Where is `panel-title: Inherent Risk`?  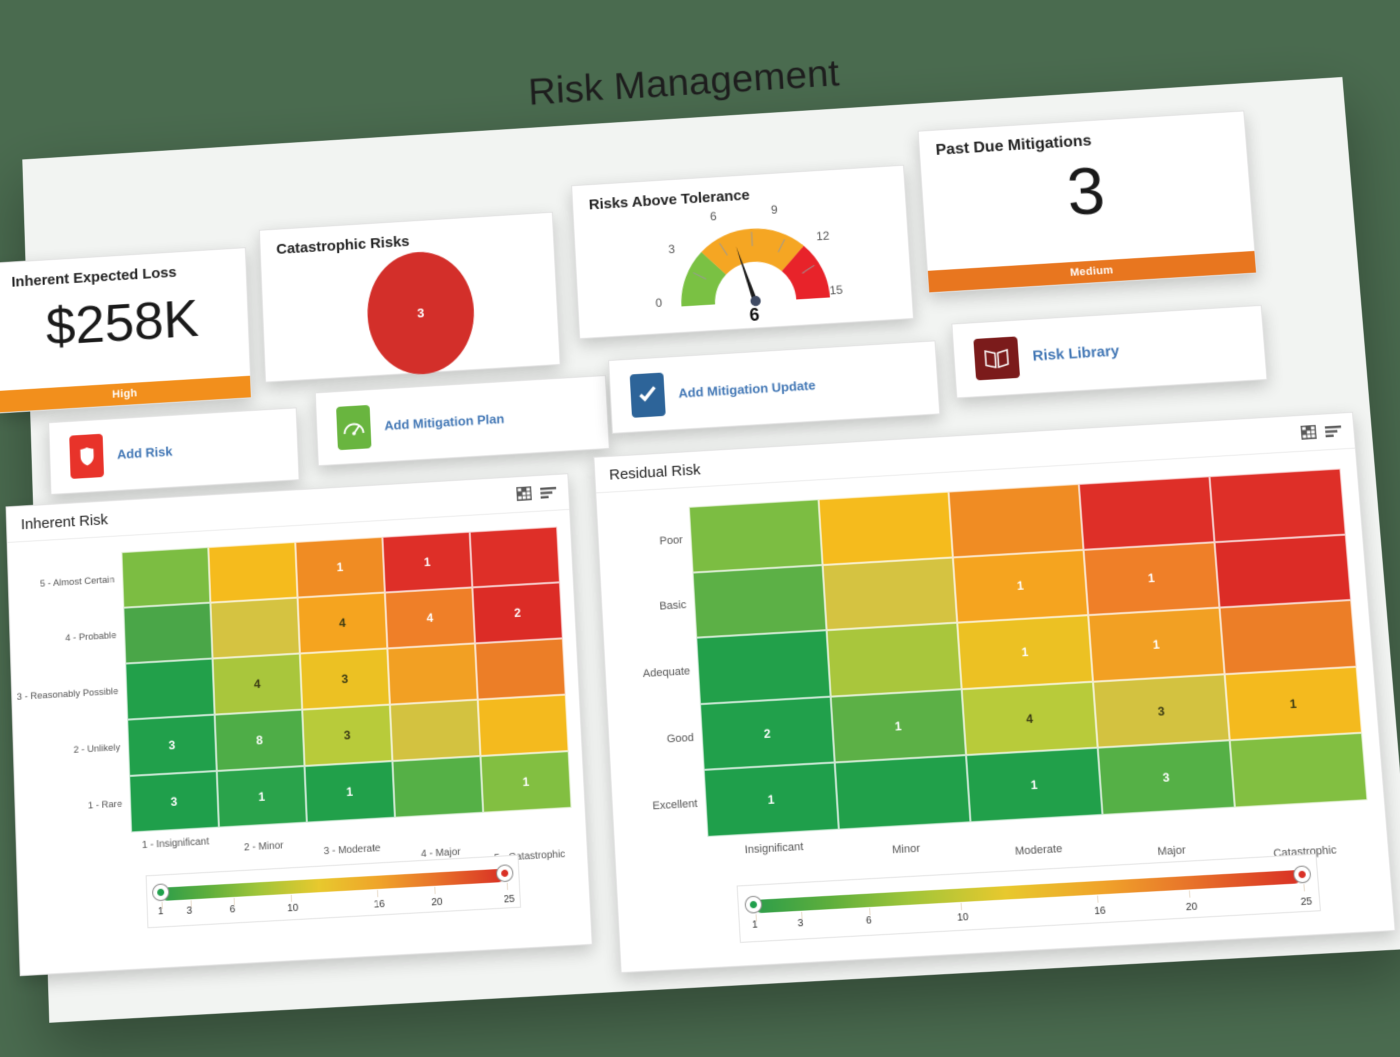 panel-title: Inherent Risk is located at coordinates (64, 522).